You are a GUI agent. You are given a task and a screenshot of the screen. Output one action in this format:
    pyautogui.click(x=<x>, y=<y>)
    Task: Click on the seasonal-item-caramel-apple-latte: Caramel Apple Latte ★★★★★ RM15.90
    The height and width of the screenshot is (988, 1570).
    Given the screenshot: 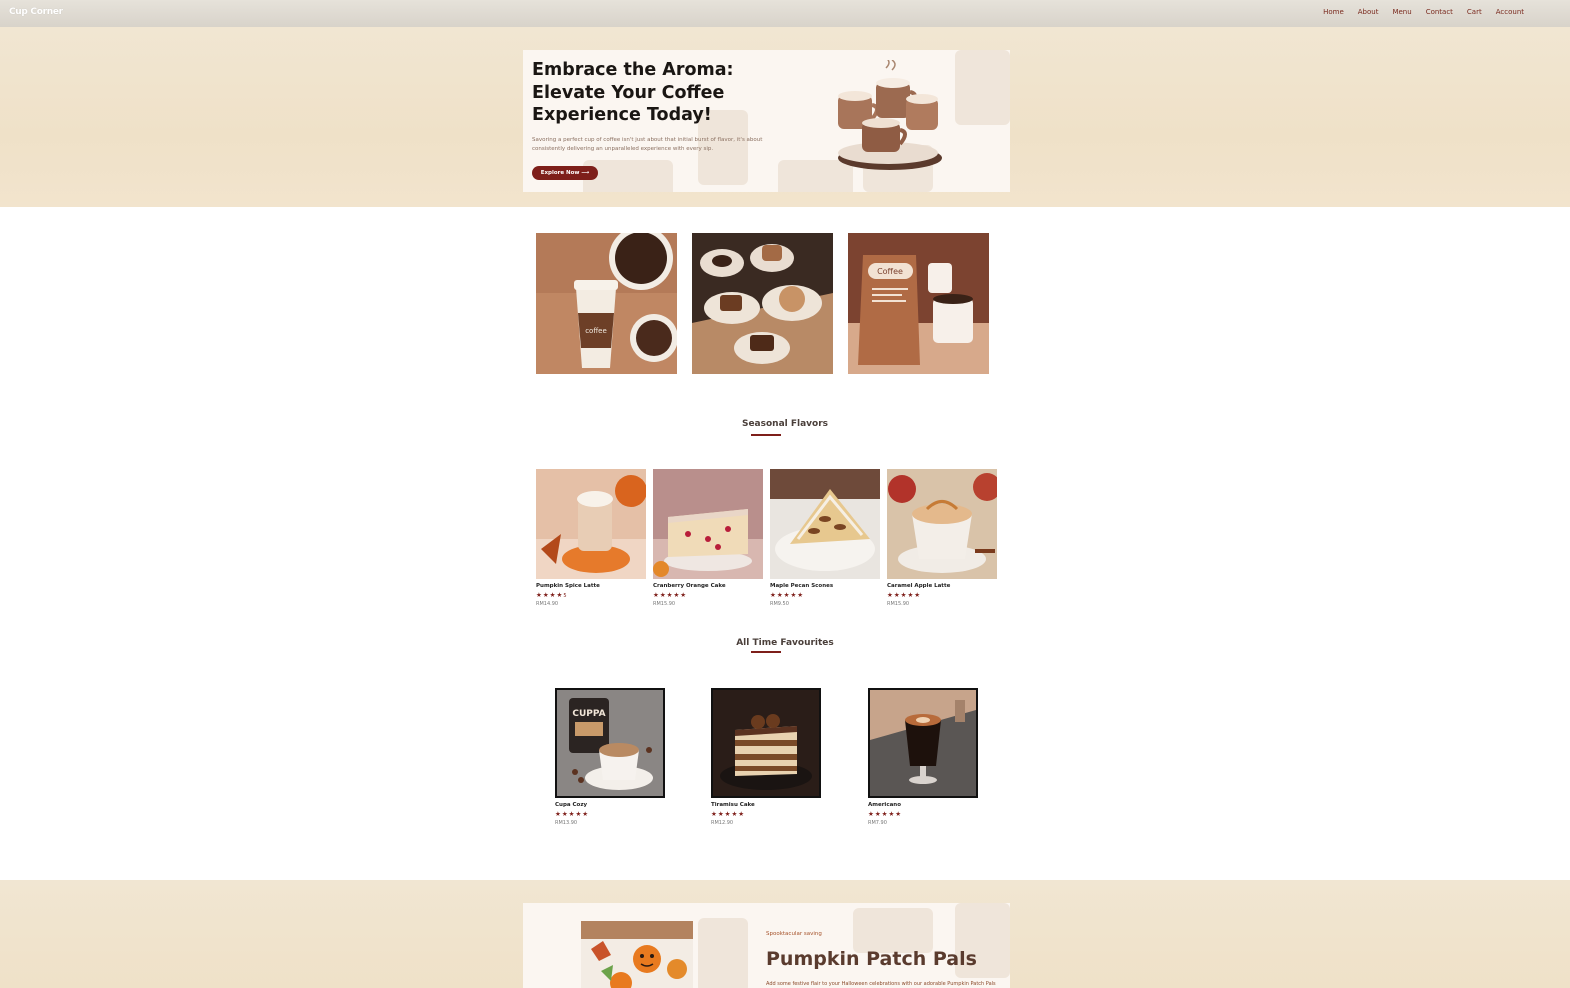 What is the action you would take?
    pyautogui.click(x=942, y=538)
    